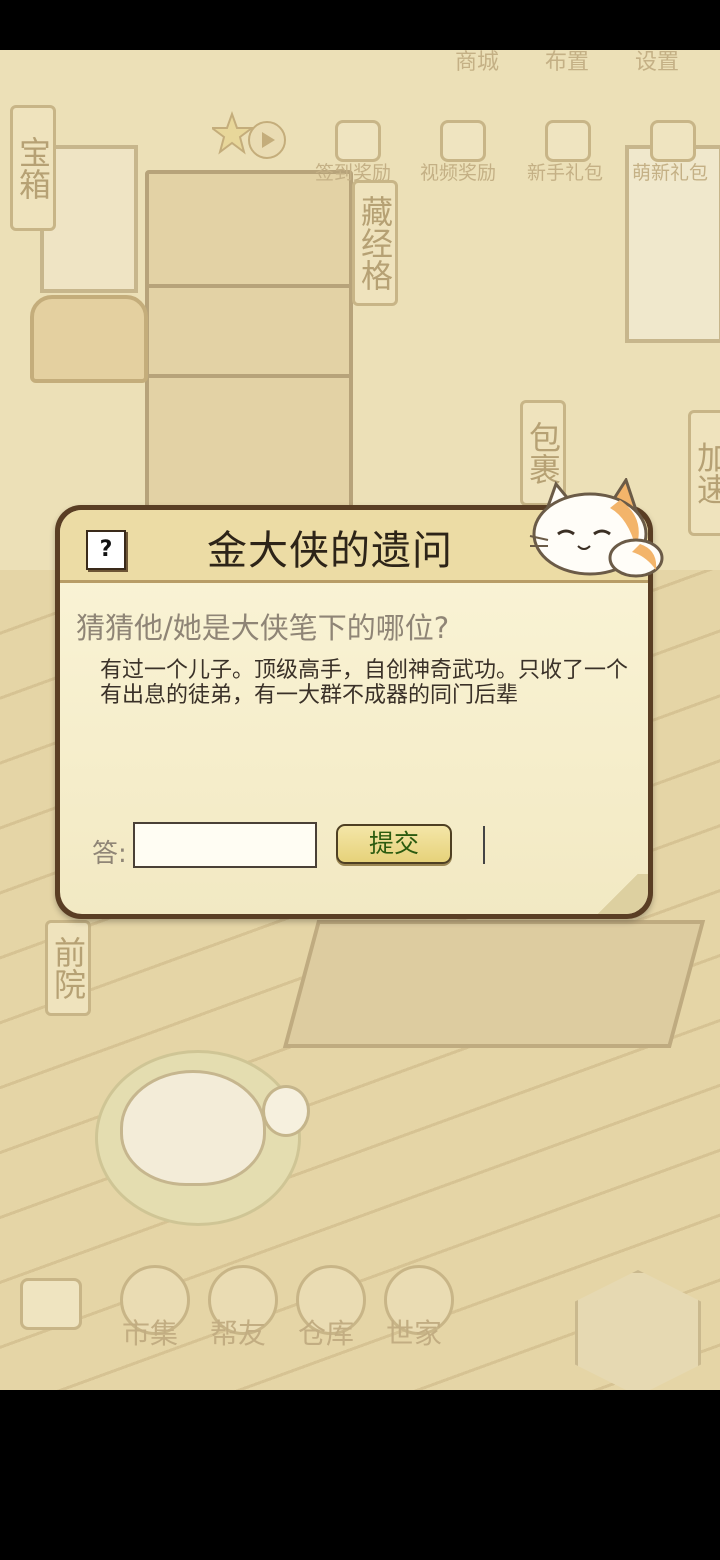 The width and height of the screenshot is (720, 1560). Describe the element at coordinates (463, 141) in the screenshot. I see `clapperboard-icon` at that location.